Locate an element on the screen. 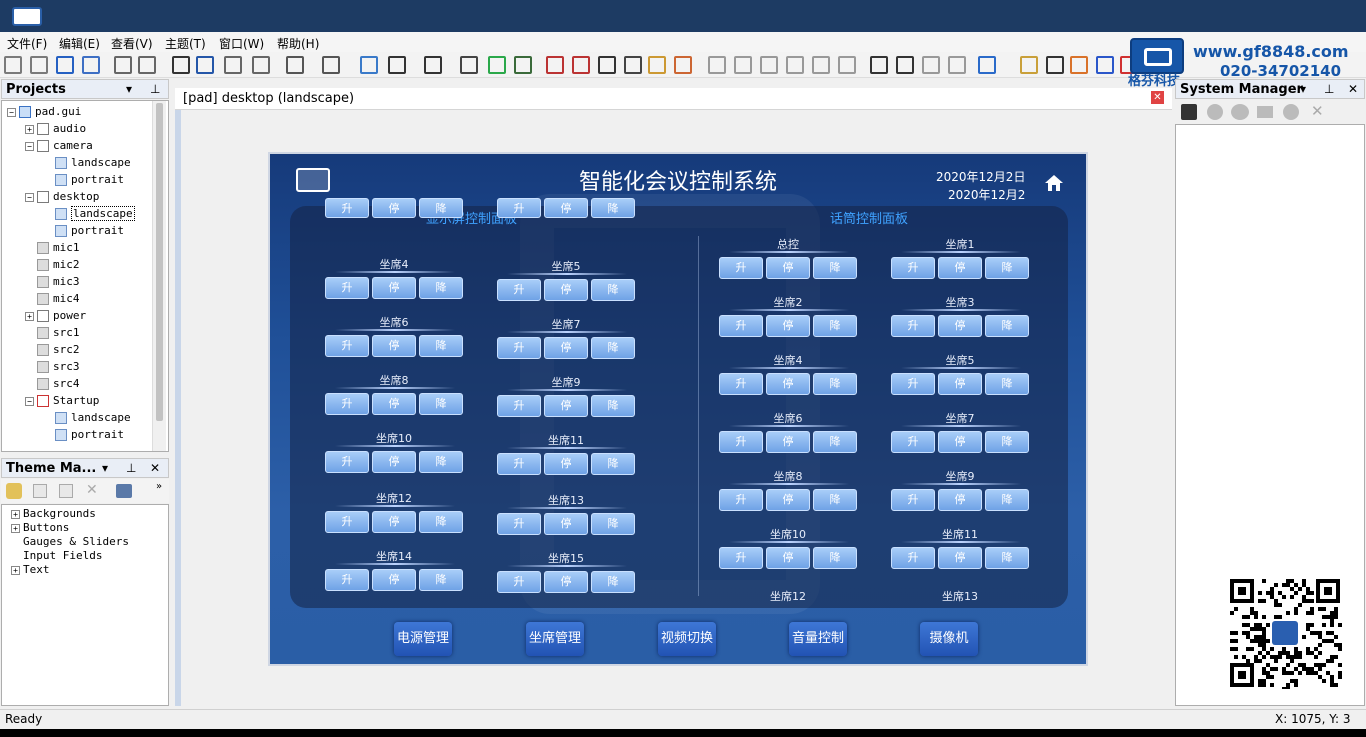 The width and height of the screenshot is (1366, 737). toolbar-tool-1-icon is located at coordinates (13, 65).